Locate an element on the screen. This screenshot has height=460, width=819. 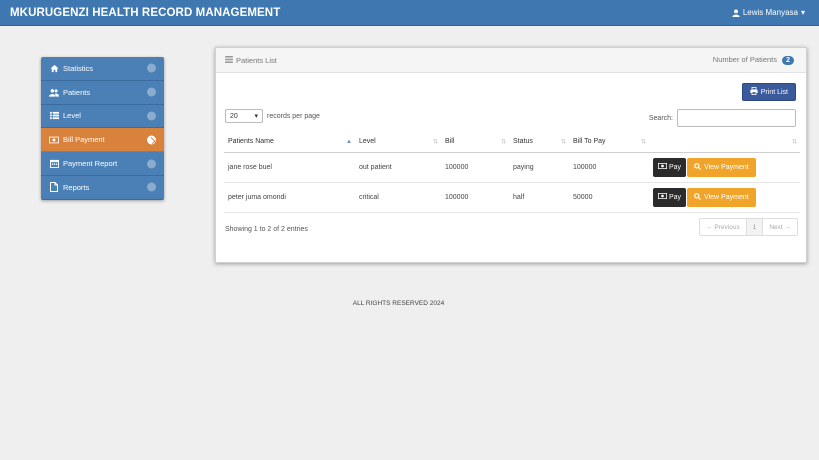
panel-title: Patients List is located at coordinates (256, 60).